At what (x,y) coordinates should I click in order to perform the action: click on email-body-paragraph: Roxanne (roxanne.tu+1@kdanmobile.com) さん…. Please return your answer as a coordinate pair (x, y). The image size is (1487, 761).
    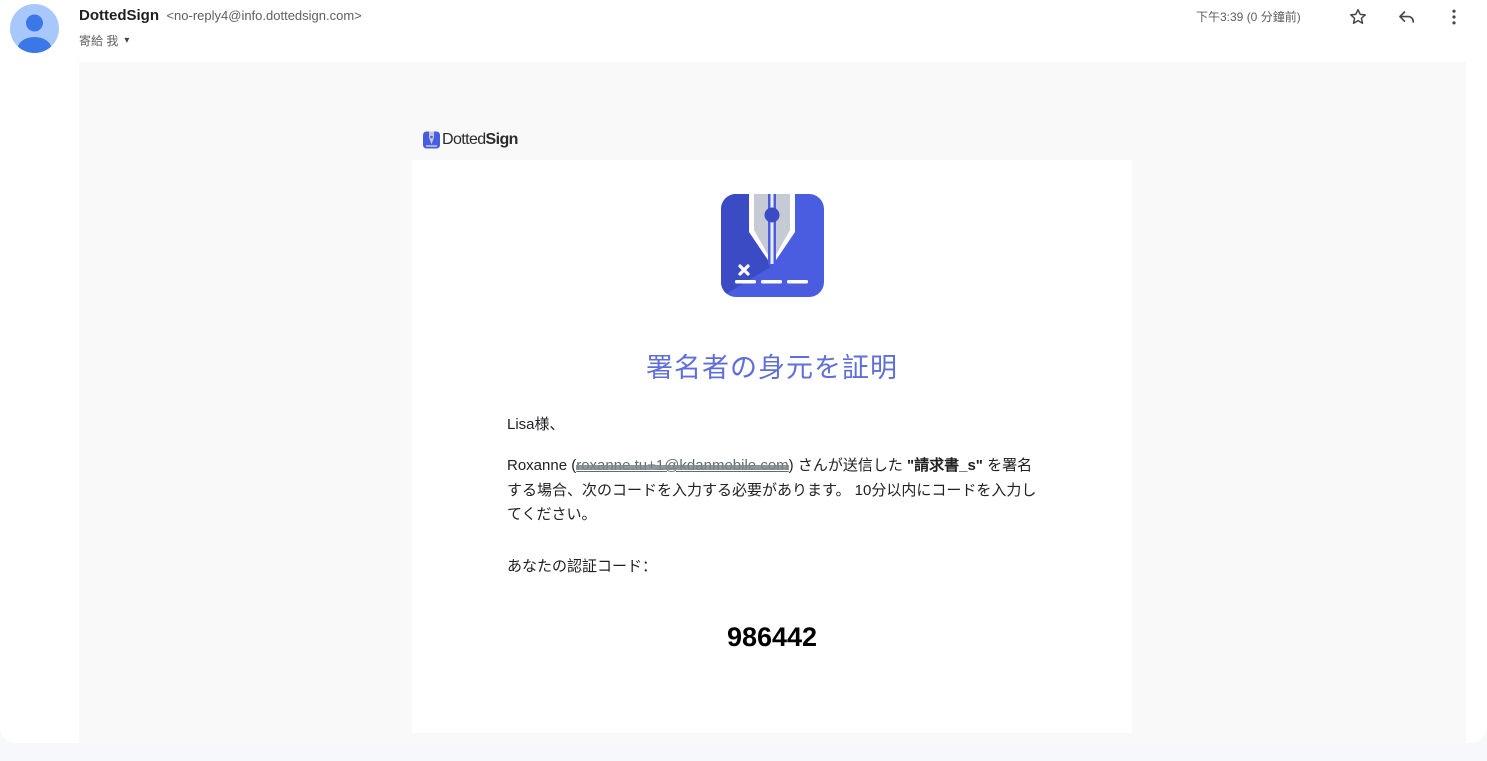
    Looking at the image, I should click on (772, 490).